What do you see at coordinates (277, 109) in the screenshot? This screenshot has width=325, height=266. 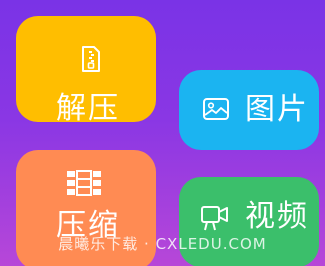 I see `images-label: 图片` at bounding box center [277, 109].